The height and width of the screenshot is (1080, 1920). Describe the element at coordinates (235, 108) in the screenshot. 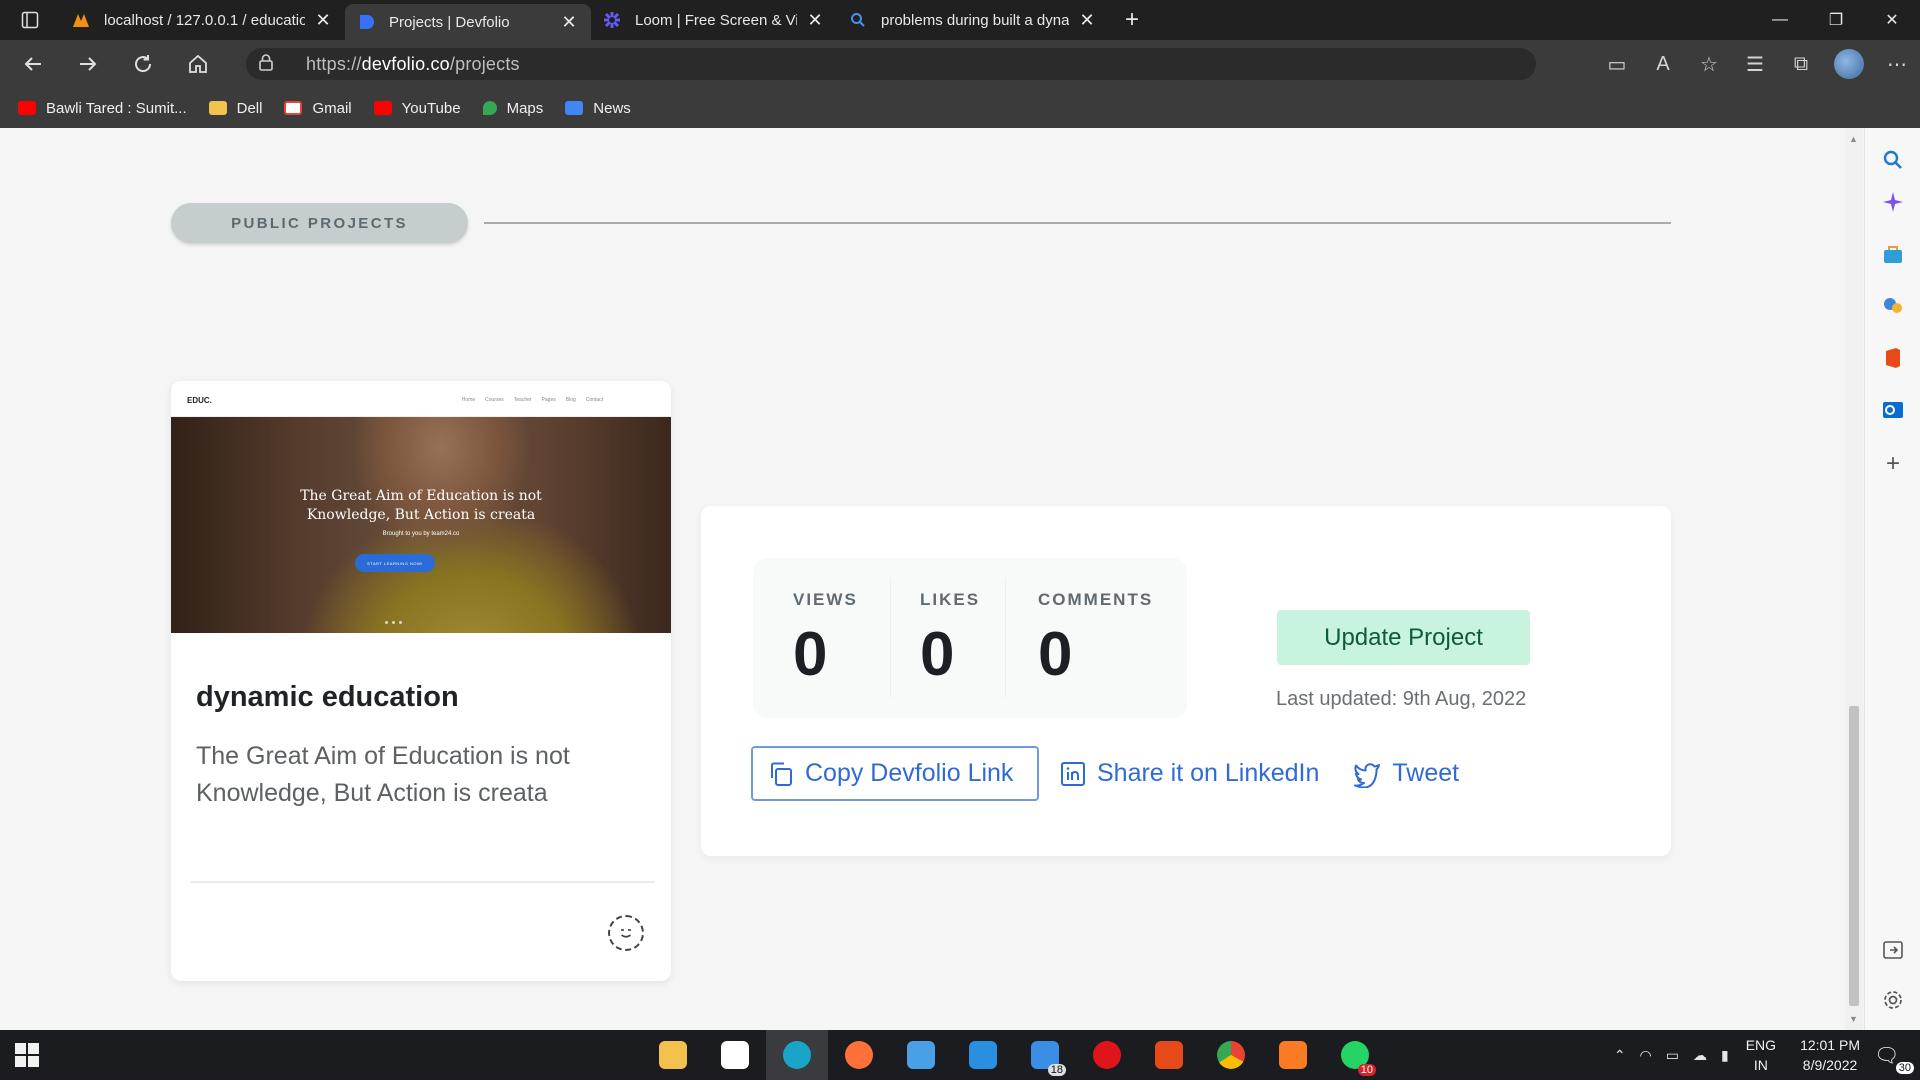

I see `bookmark-dell: Dell` at that location.